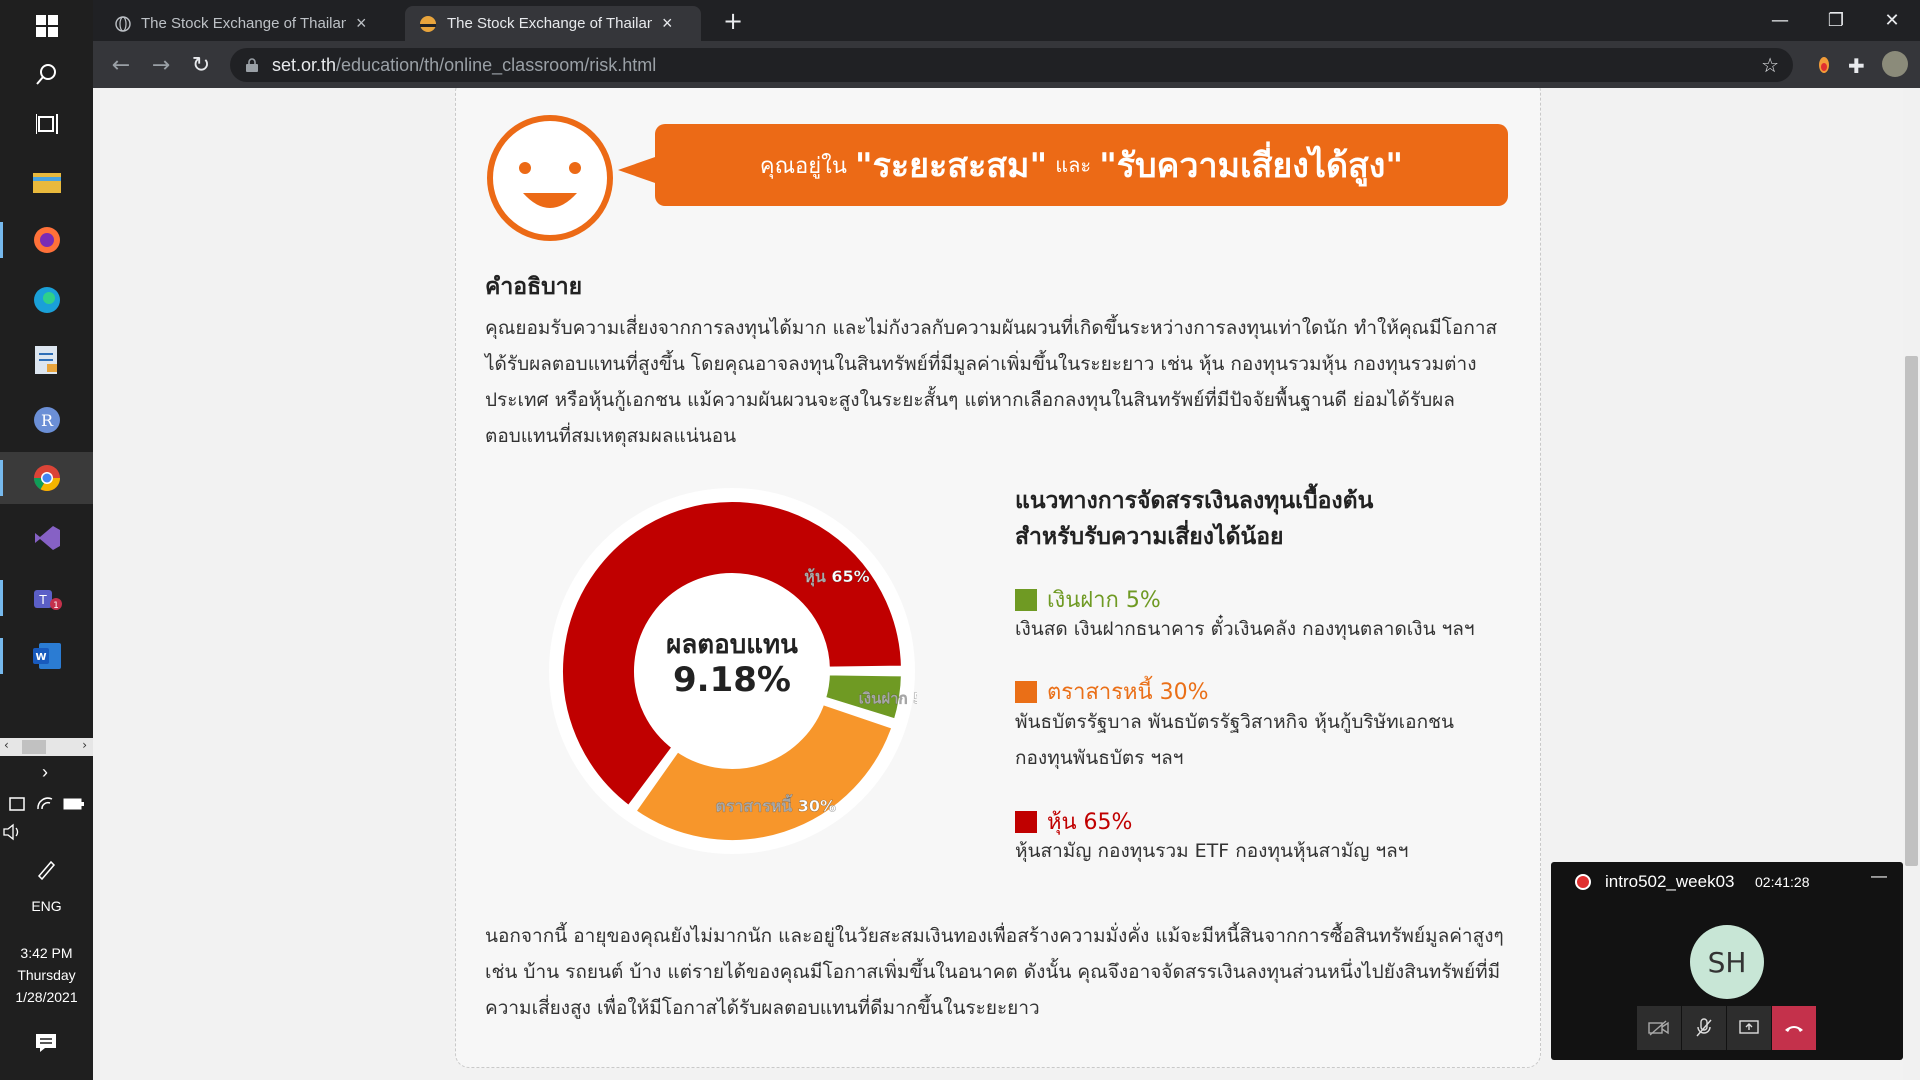 The height and width of the screenshot is (1080, 1920). I want to click on participant-avatar: SH, so click(1727, 962).